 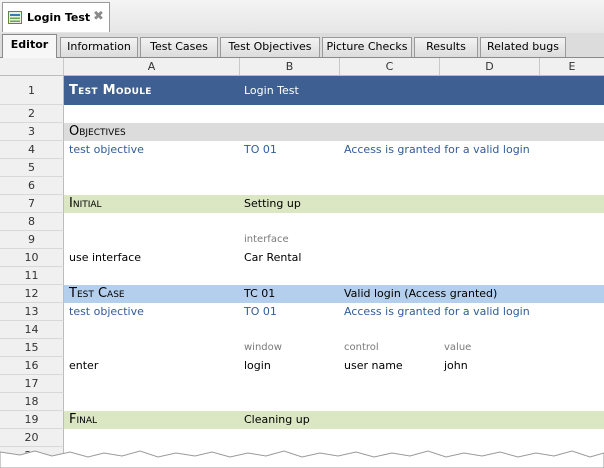 What do you see at coordinates (32, 240) in the screenshot?
I see `row-number: 9` at bounding box center [32, 240].